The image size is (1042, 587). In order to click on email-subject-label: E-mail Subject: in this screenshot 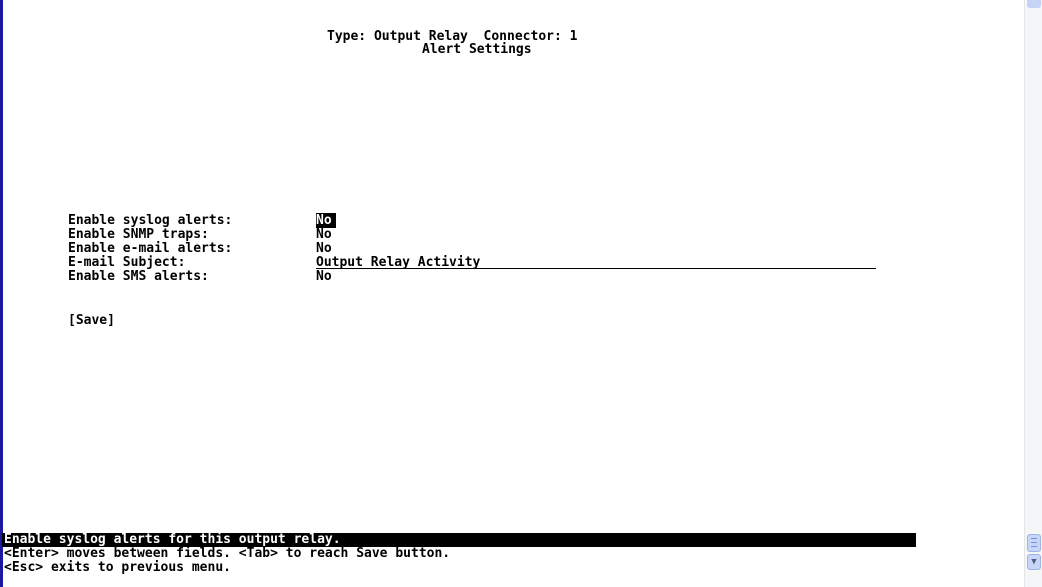, I will do `click(127, 262)`.